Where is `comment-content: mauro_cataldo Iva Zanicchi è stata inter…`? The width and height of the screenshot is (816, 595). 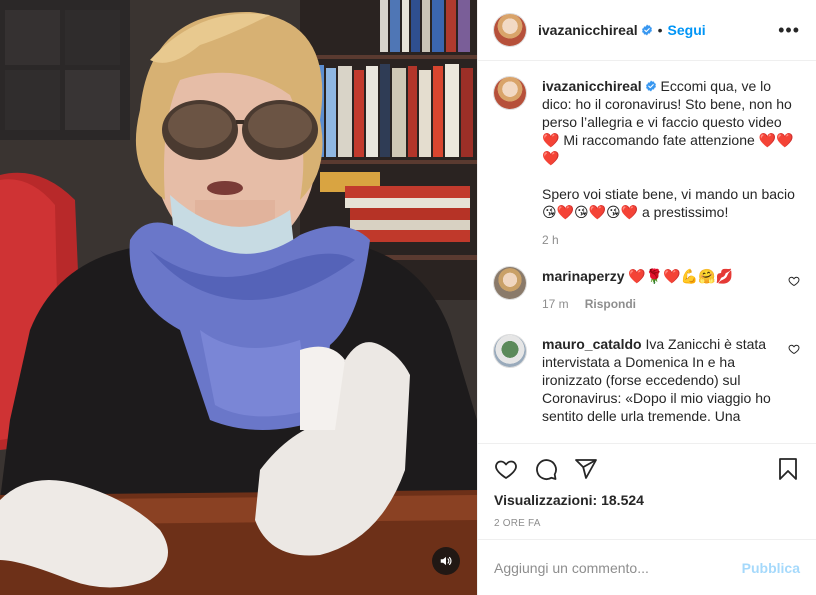
comment-content: mauro_cataldo Iva Zanicchi è stata inter… is located at coordinates (661, 380).